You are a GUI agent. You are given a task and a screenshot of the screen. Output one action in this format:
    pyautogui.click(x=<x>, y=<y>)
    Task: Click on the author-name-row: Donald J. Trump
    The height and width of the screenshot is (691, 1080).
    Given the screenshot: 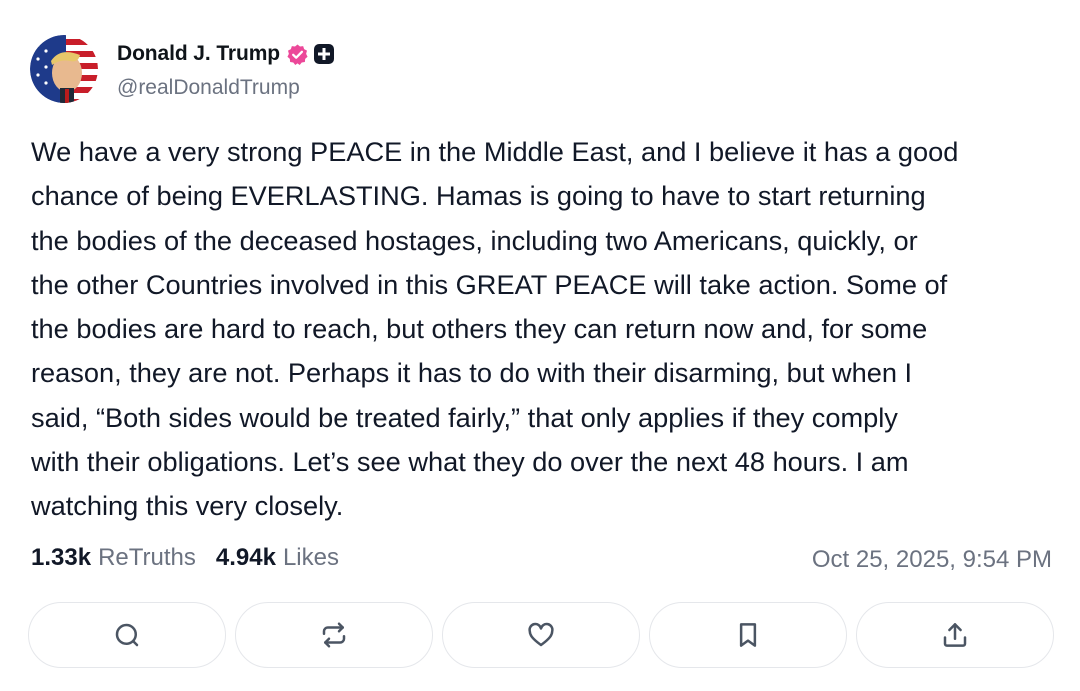 What is the action you would take?
    pyautogui.click(x=226, y=54)
    